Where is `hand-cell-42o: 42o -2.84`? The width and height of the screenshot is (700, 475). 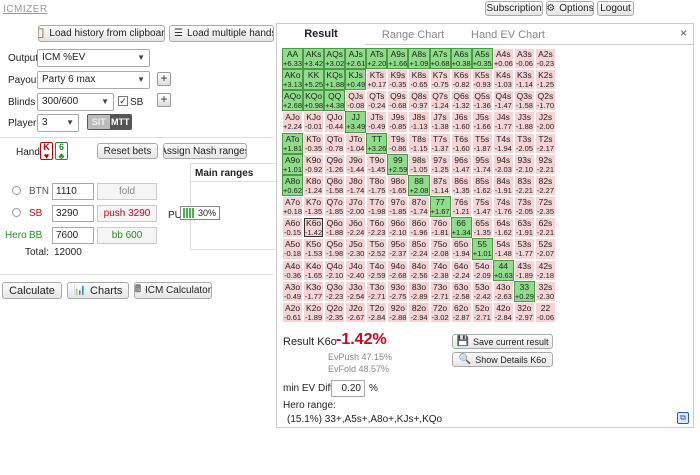 hand-cell-42o: 42o -2.84 is located at coordinates (503, 312).